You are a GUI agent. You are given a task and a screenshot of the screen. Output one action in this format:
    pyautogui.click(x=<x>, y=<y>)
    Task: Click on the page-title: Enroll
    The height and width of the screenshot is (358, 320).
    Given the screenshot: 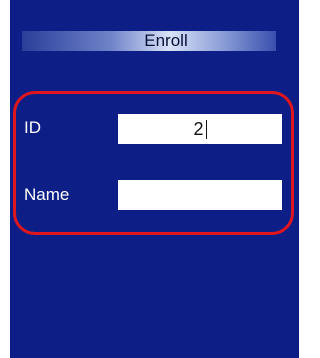 What is the action you would take?
    pyautogui.click(x=166, y=40)
    